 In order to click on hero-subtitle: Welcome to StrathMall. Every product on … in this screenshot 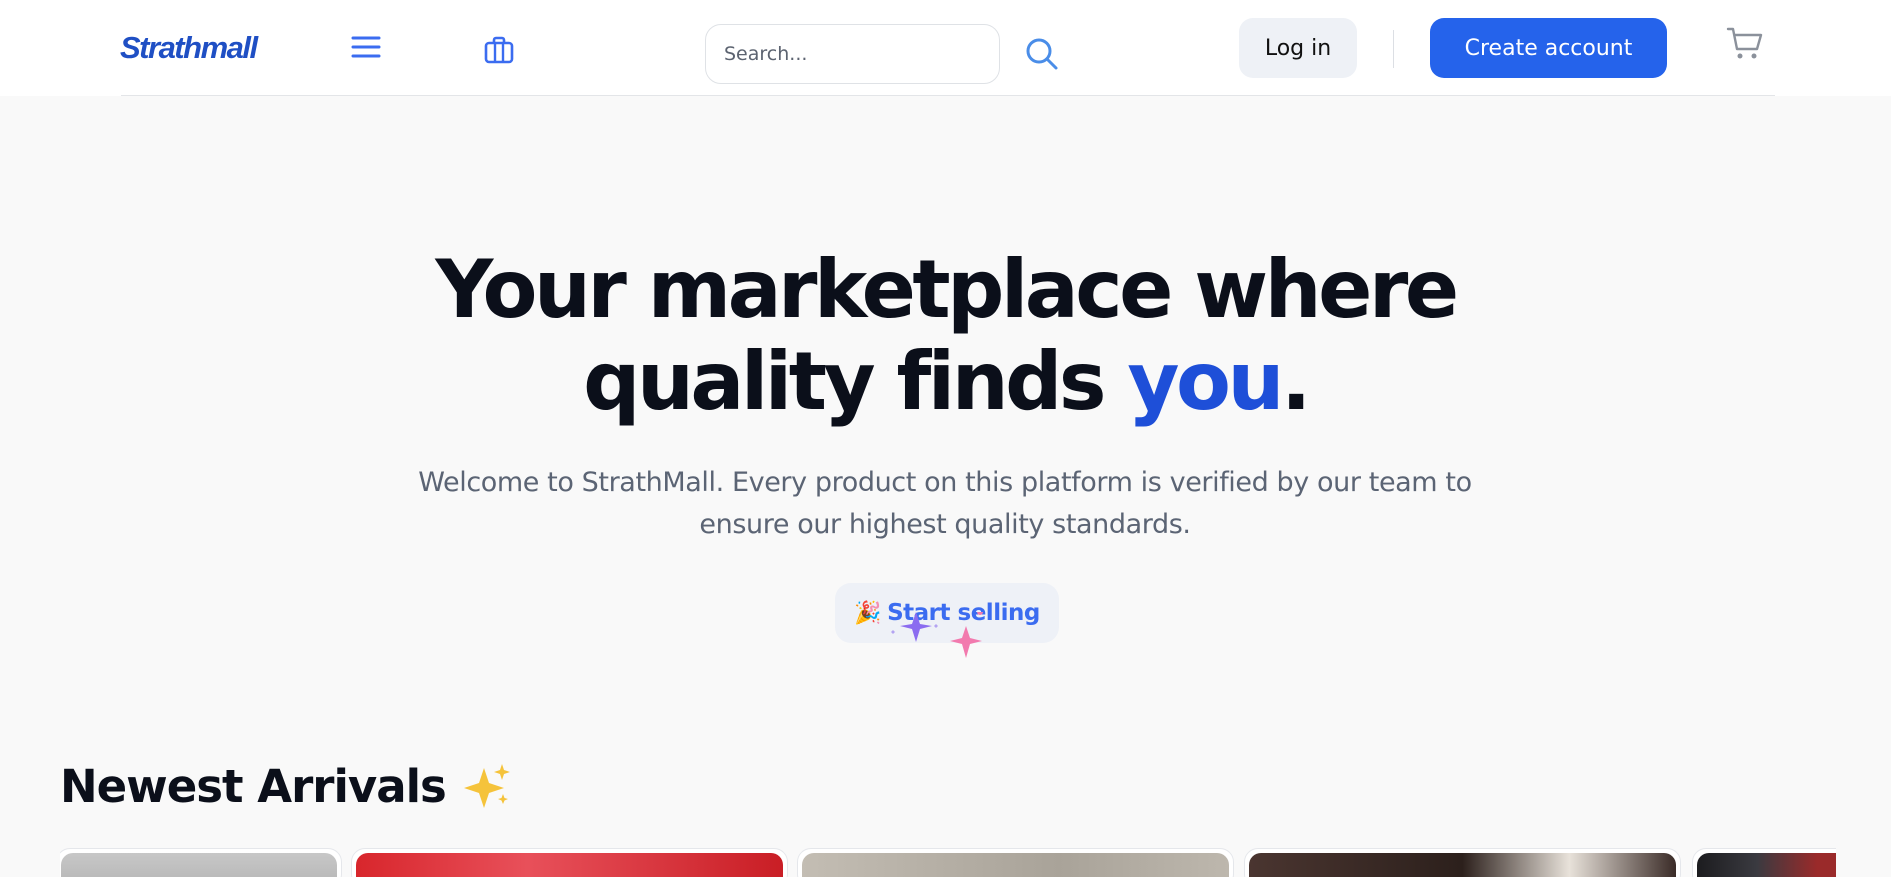, I will do `click(945, 503)`.